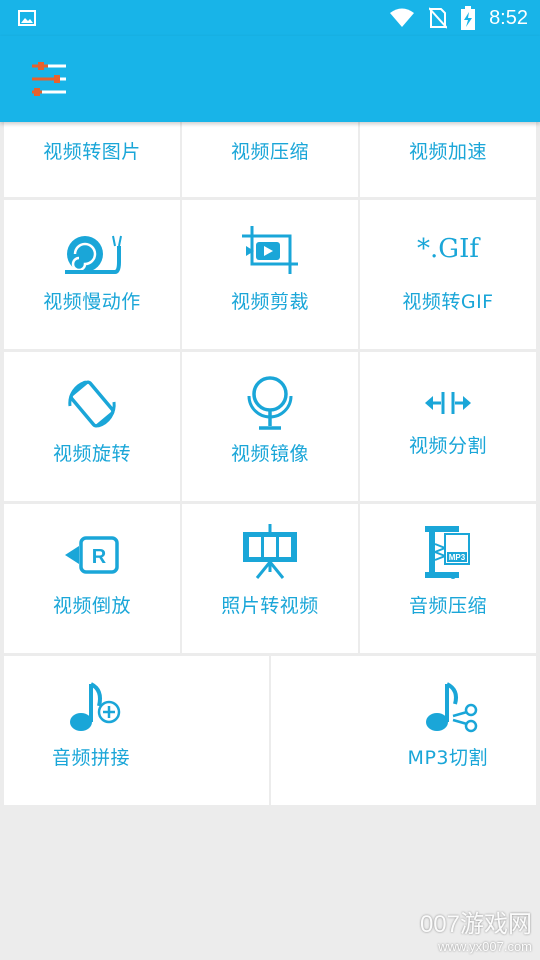  I want to click on watermark: 007游戏网 www.yx007.com, so click(476, 929).